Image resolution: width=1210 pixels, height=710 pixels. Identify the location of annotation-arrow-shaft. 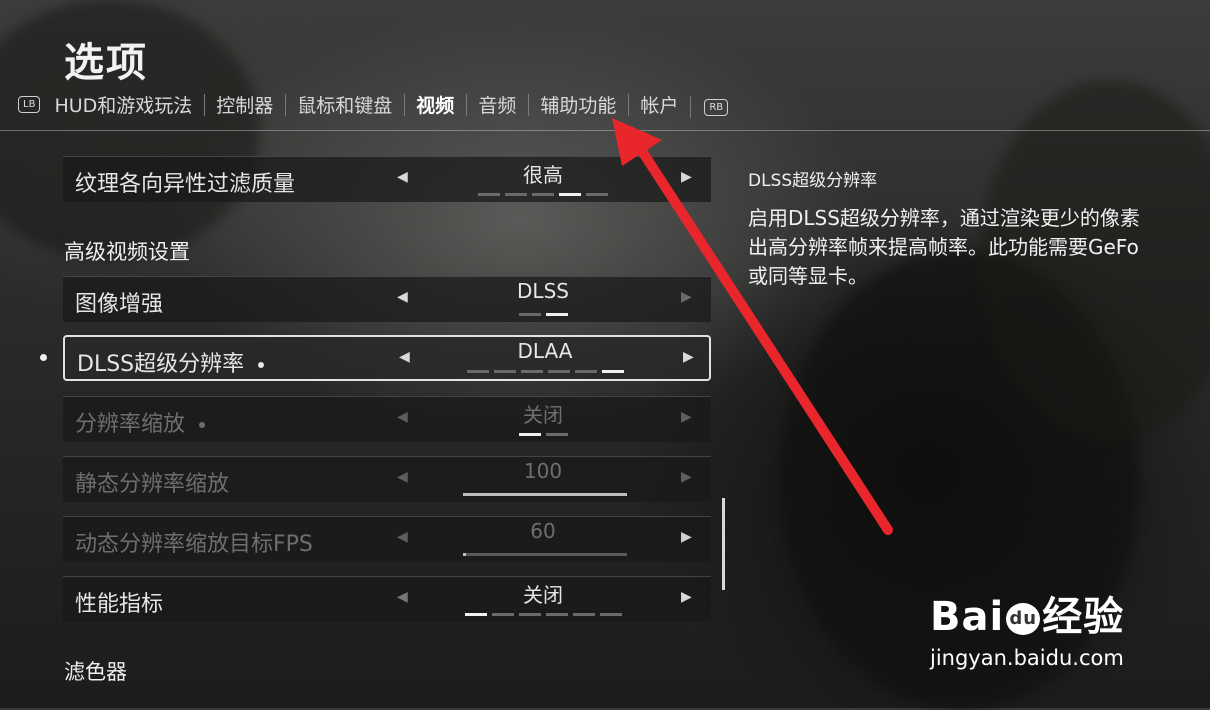
(764, 339).